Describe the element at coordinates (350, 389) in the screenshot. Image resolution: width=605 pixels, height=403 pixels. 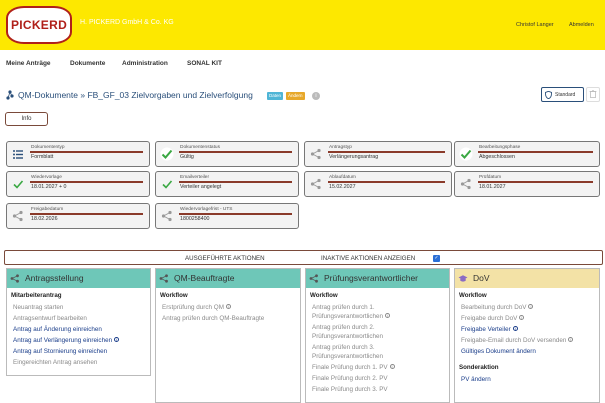
I see `action-final-review-3: Finale Prüfung durch 3. PV` at that location.